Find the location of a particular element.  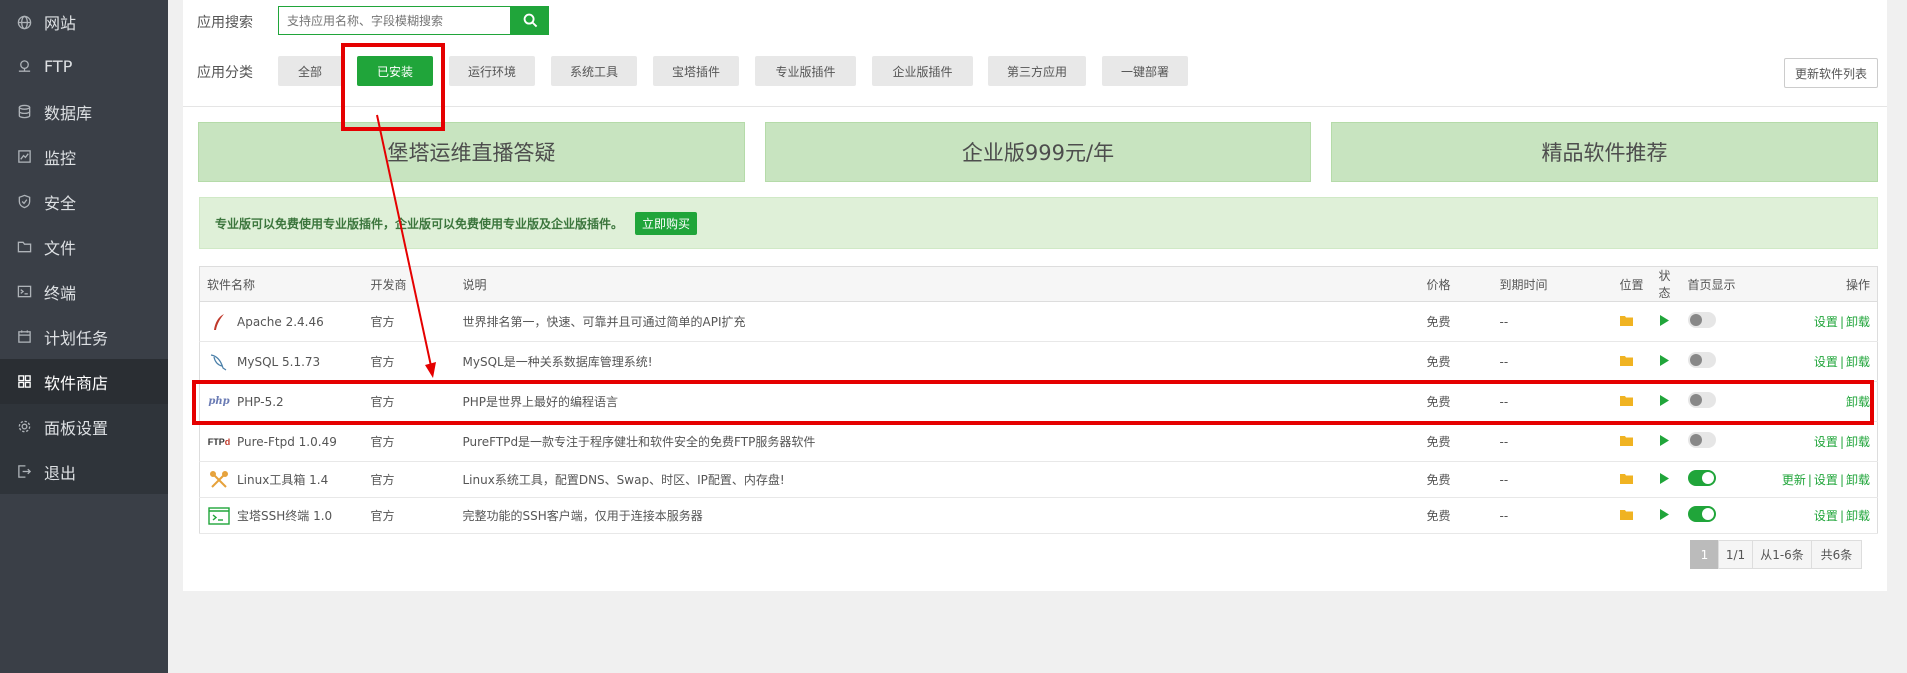

pagination: 1 1/1 从1-6条 共6条 is located at coordinates (1776, 554).